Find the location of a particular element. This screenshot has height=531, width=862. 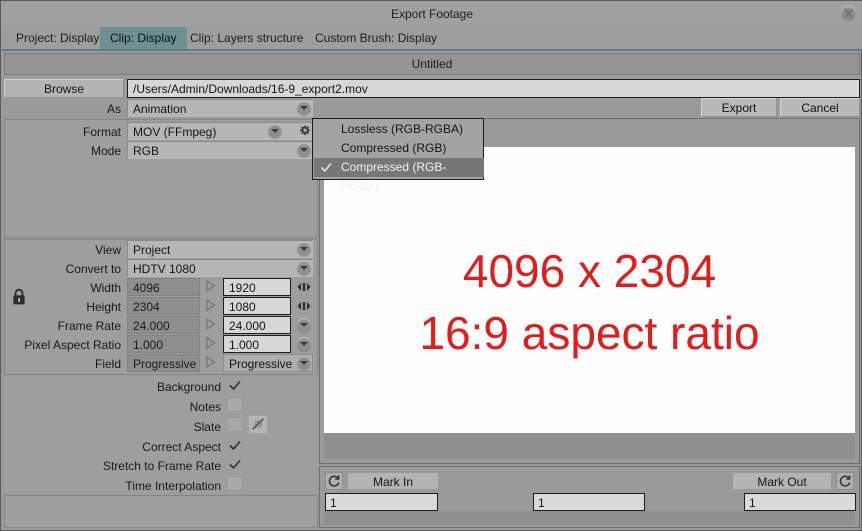

menu-item-compressed-rgb-rgba: Compressed (RGB-RGBA) is located at coordinates (399, 175).